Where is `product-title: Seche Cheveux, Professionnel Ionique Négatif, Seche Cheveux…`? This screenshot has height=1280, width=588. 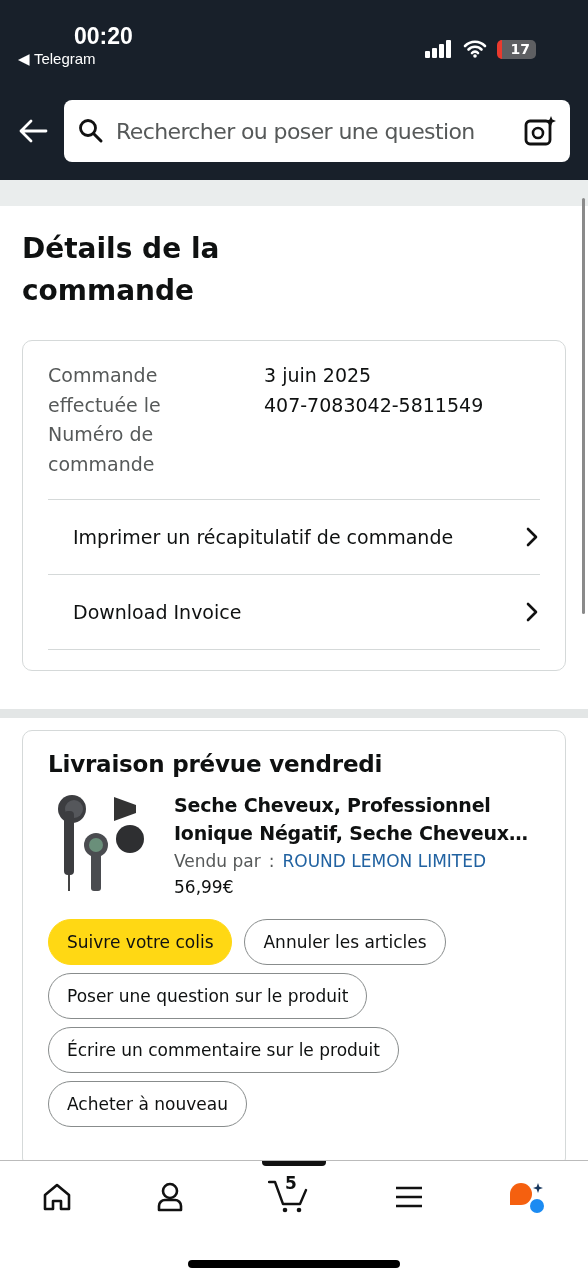
product-title: Seche Cheveux, Professionnel Ionique Négatif, Seche Cheveux… is located at coordinates (357, 819).